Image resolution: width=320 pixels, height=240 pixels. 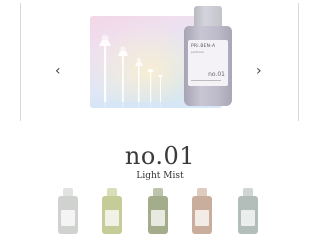 What do you see at coordinates (216, 74) in the screenshot?
I see `bottle-number: no.01` at bounding box center [216, 74].